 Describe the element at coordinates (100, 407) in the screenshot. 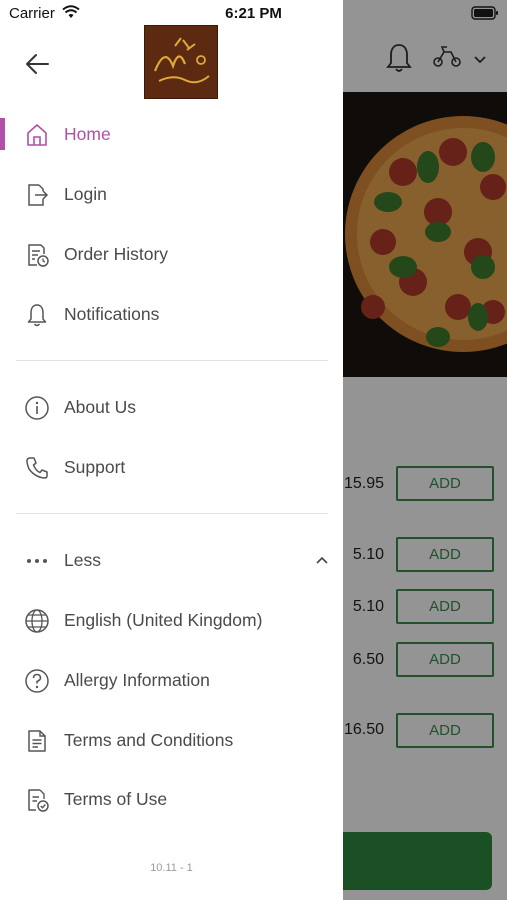

I see `menu-item-label: About Us` at that location.